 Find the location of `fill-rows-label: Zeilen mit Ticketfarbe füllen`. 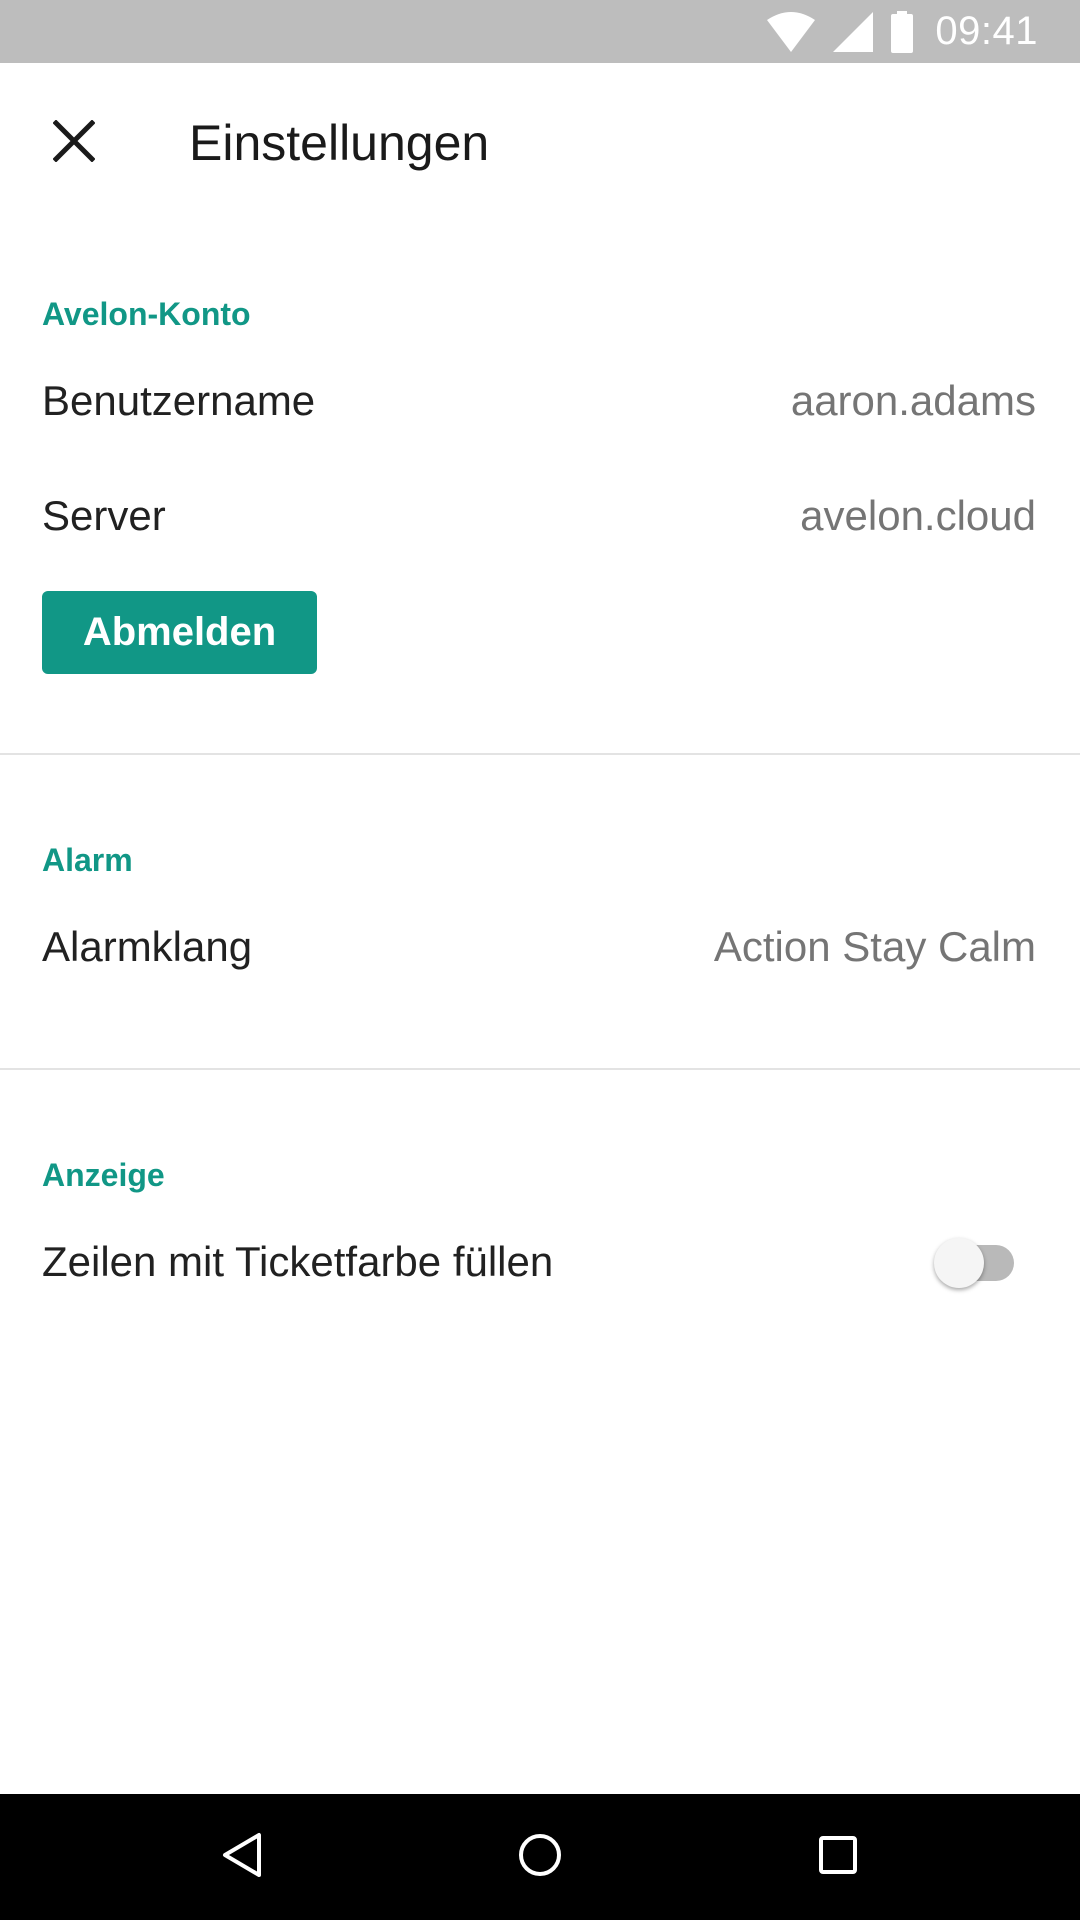

fill-rows-label: Zeilen mit Ticketfarbe füllen is located at coordinates (298, 1261).